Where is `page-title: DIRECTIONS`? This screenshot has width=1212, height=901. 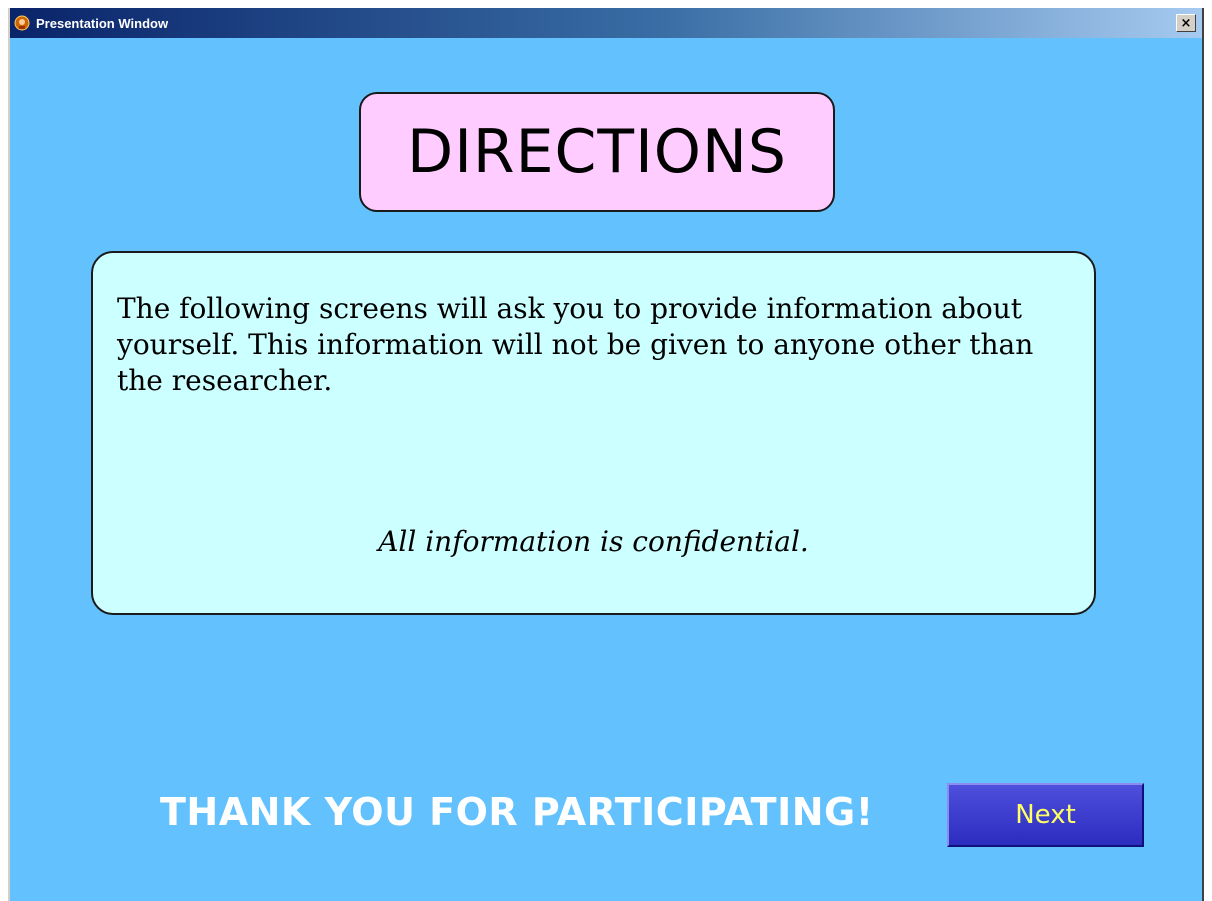 page-title: DIRECTIONS is located at coordinates (597, 152).